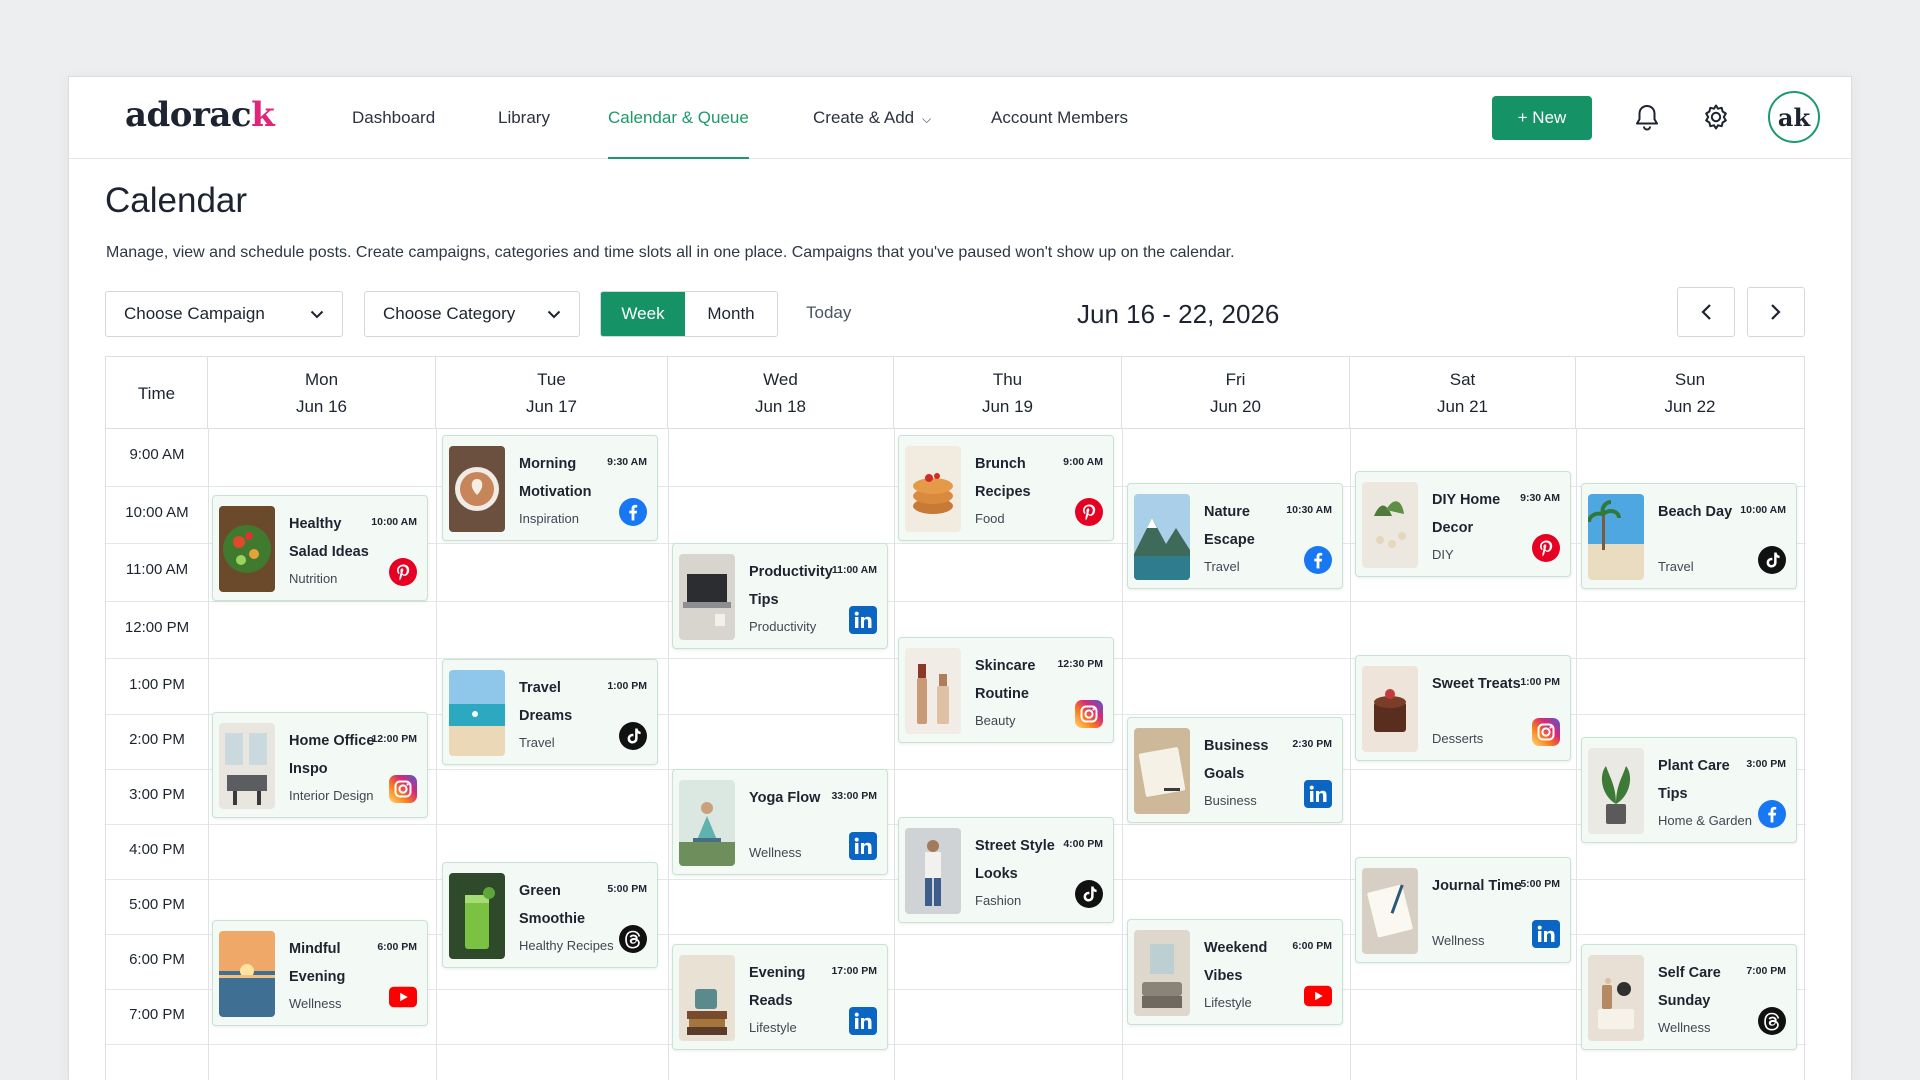 The image size is (1920, 1080). Describe the element at coordinates (555, 478) in the screenshot. I see `post-title: Morning Motivation` at that location.